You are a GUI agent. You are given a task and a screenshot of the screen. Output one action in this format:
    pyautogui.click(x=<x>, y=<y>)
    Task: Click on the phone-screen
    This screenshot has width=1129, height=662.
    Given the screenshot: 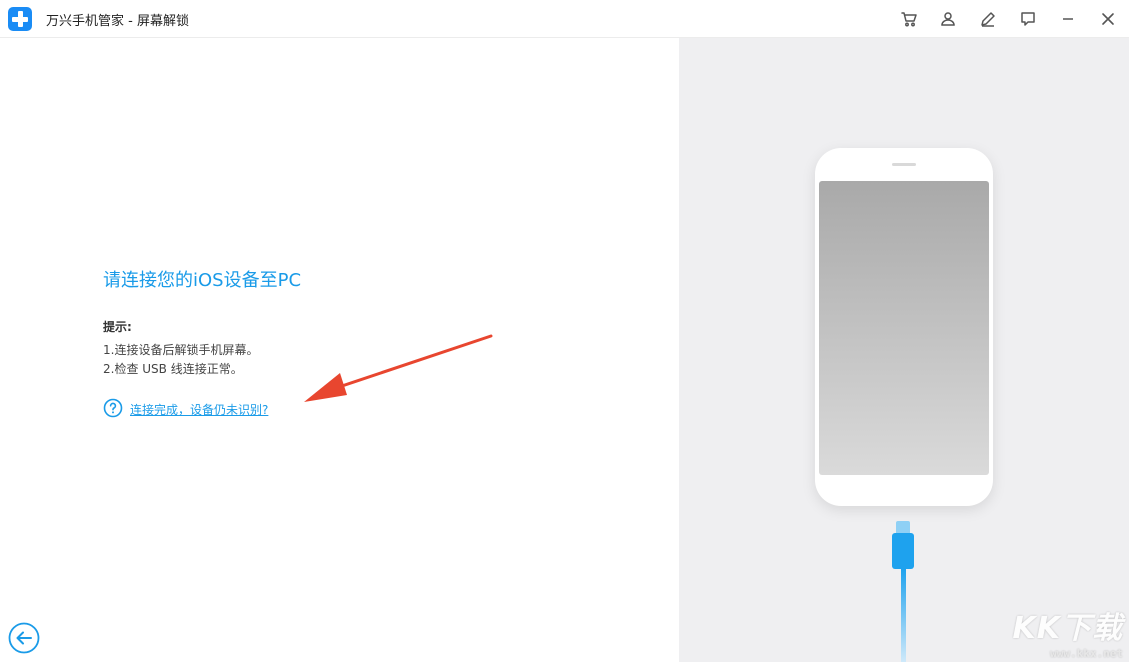 What is the action you would take?
    pyautogui.click(x=904, y=328)
    